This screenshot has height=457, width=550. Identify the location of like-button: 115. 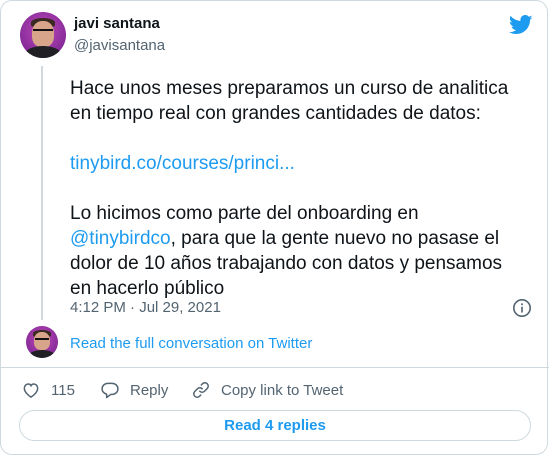
(48, 390).